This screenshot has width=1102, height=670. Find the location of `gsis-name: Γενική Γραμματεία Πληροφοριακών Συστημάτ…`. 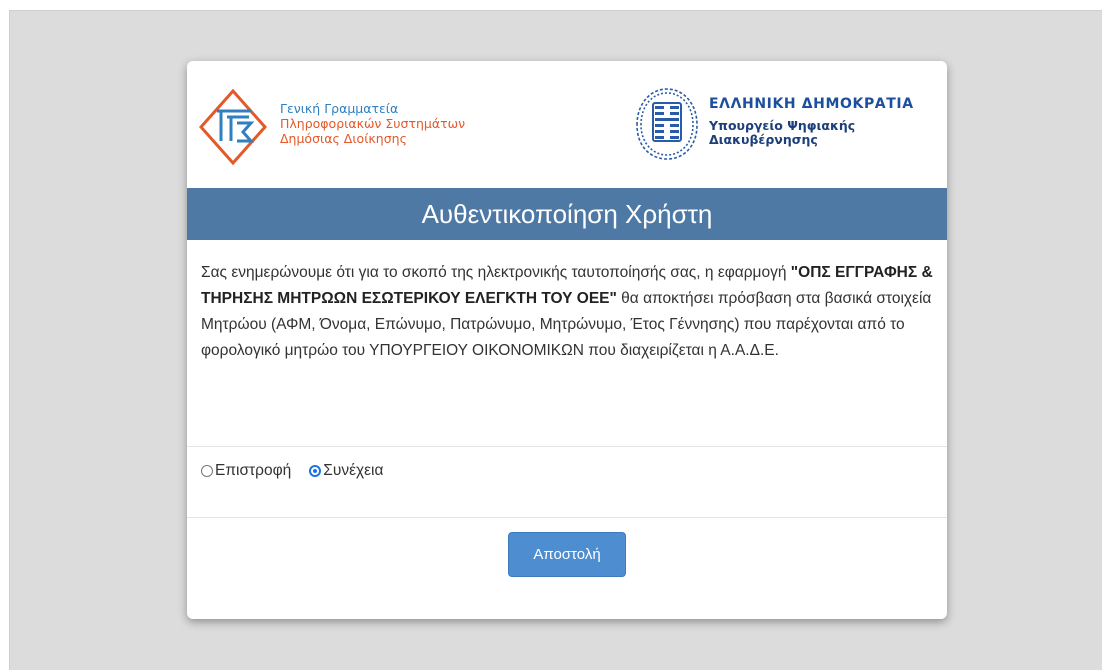

gsis-name: Γενική Γραμματεία Πληροφοριακών Συστημάτ… is located at coordinates (372, 123).